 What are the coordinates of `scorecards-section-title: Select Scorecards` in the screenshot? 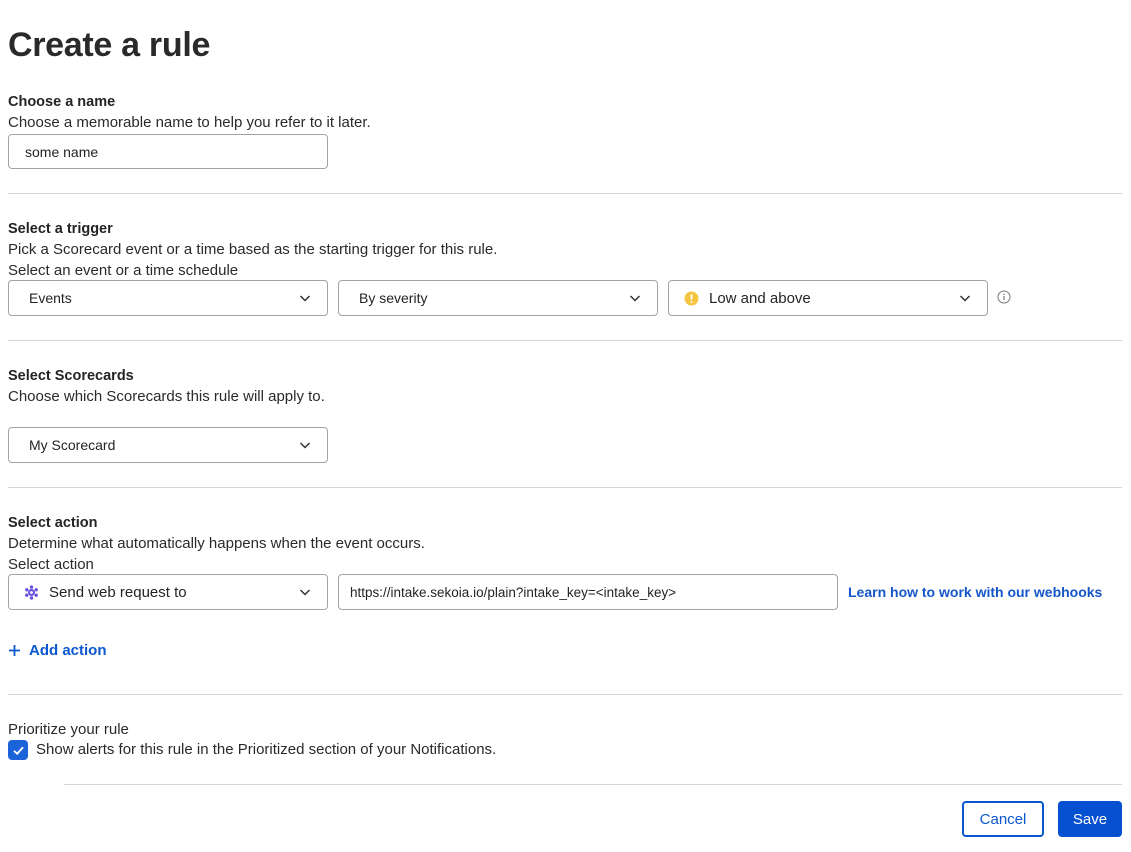 It's located at (71, 376).